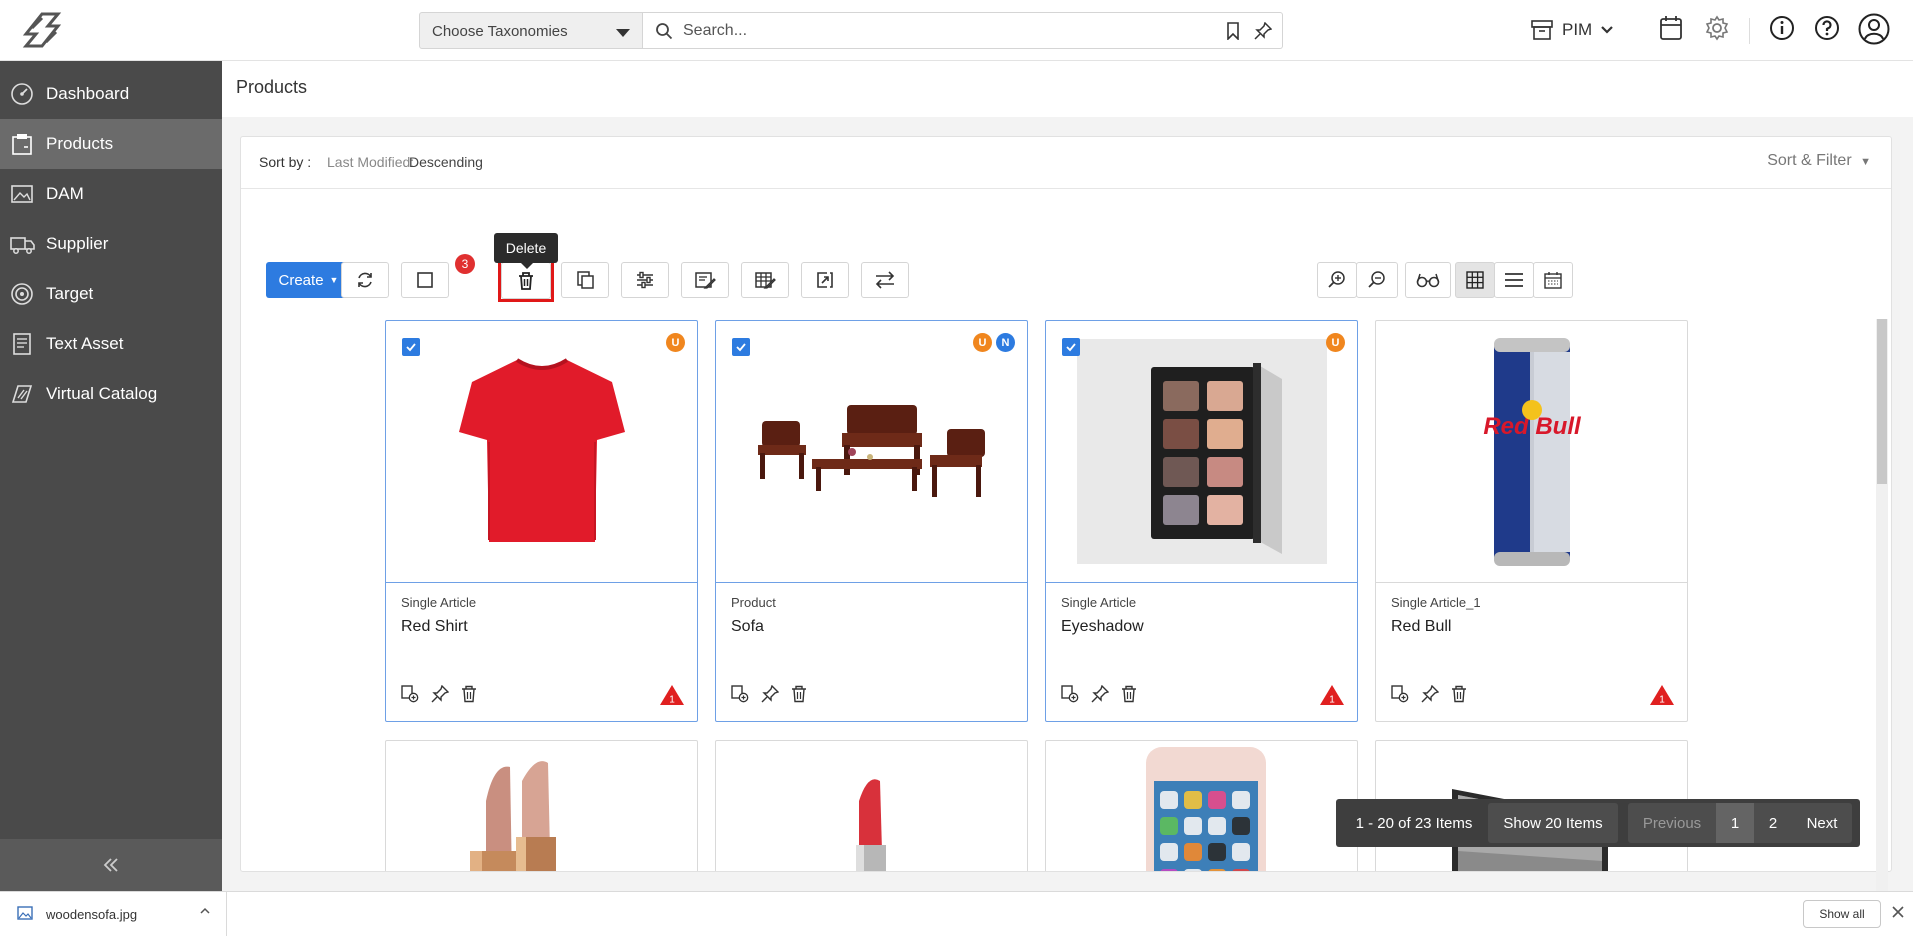 The image size is (1913, 936). I want to click on refresh-button, so click(365, 280).